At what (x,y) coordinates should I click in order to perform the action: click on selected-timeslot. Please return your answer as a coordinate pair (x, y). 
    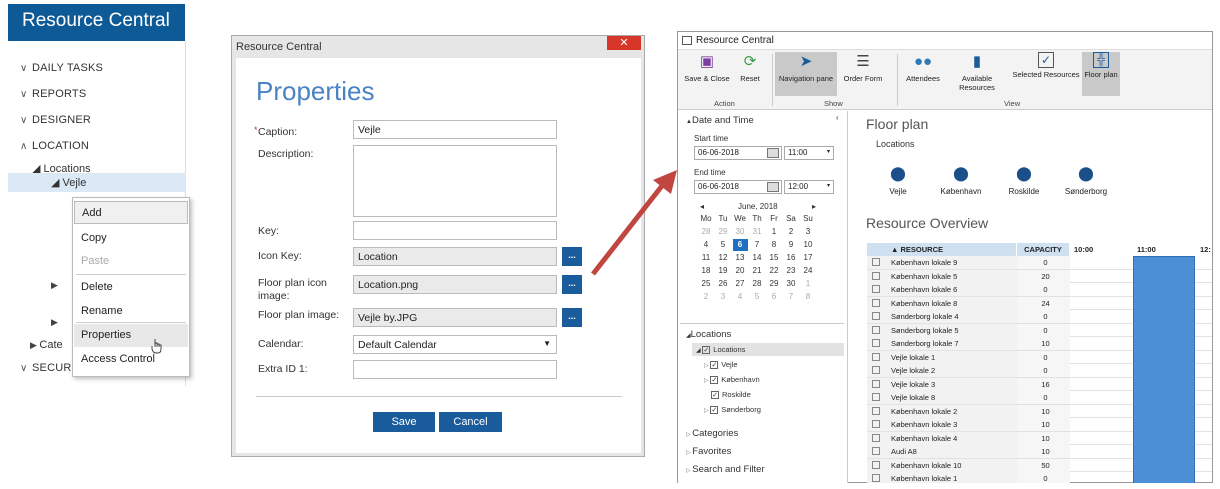
    Looking at the image, I should click on (1164, 369).